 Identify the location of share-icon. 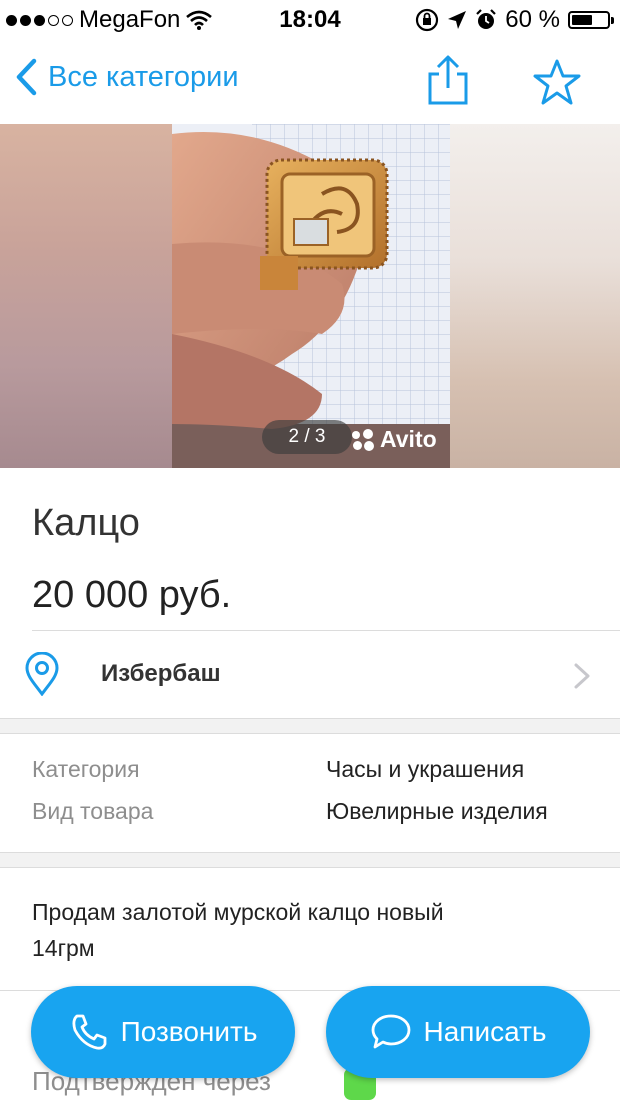
(448, 80).